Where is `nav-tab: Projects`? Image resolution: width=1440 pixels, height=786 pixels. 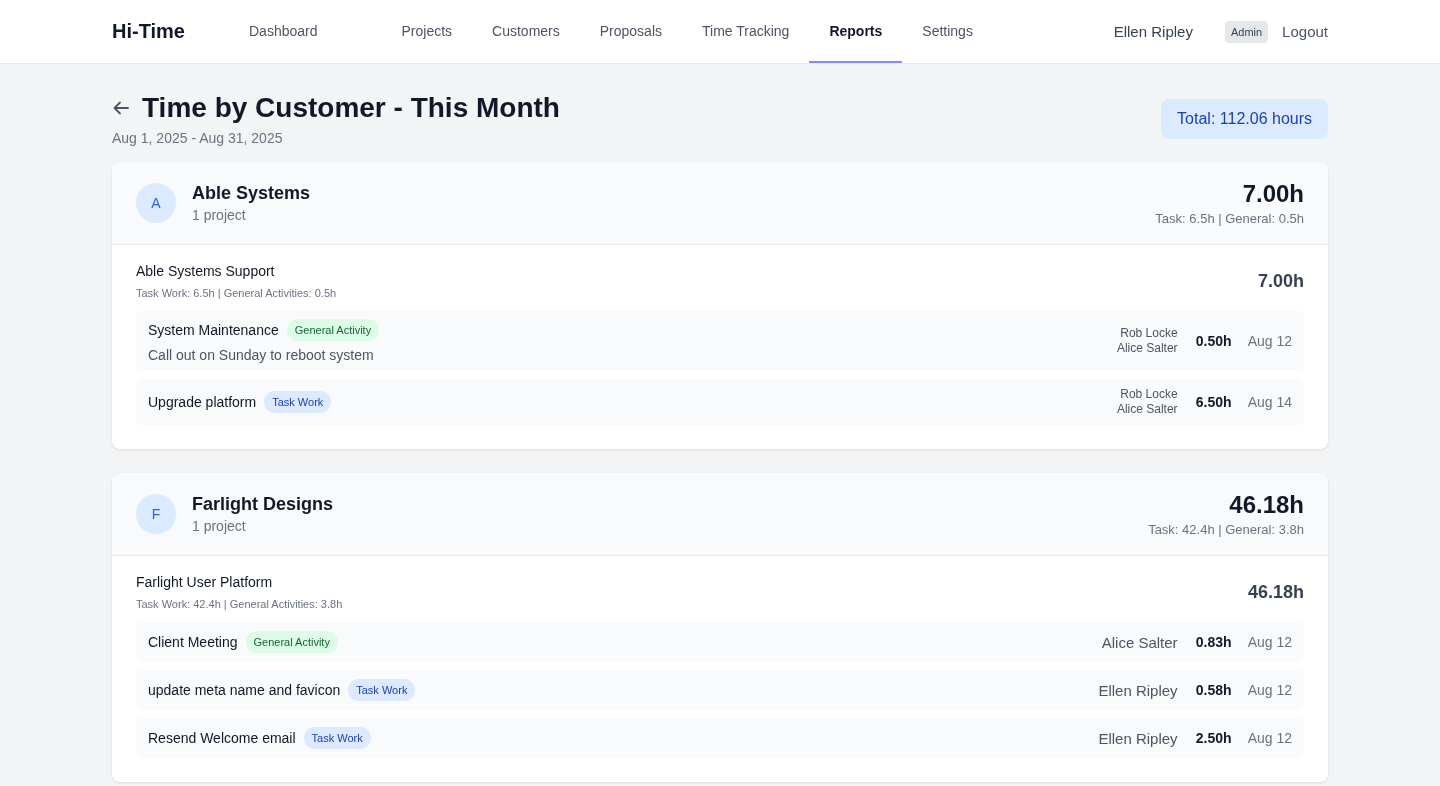
nav-tab: Projects is located at coordinates (427, 31).